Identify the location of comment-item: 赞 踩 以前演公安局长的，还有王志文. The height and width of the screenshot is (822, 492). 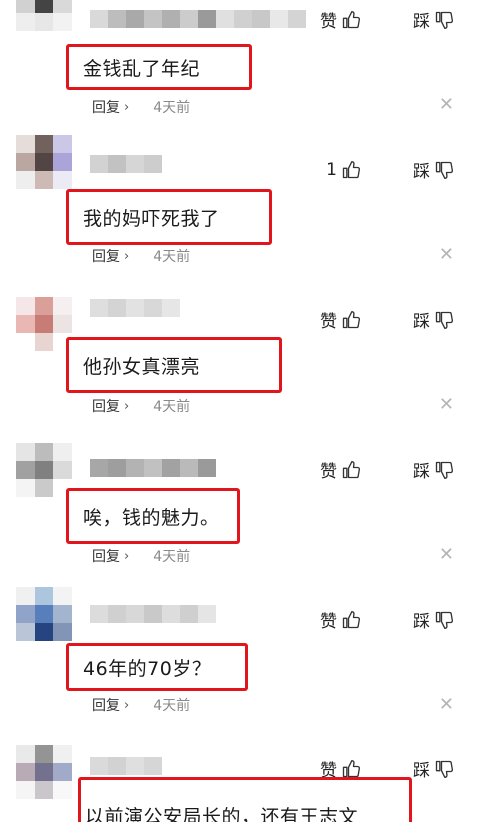
(246, 778).